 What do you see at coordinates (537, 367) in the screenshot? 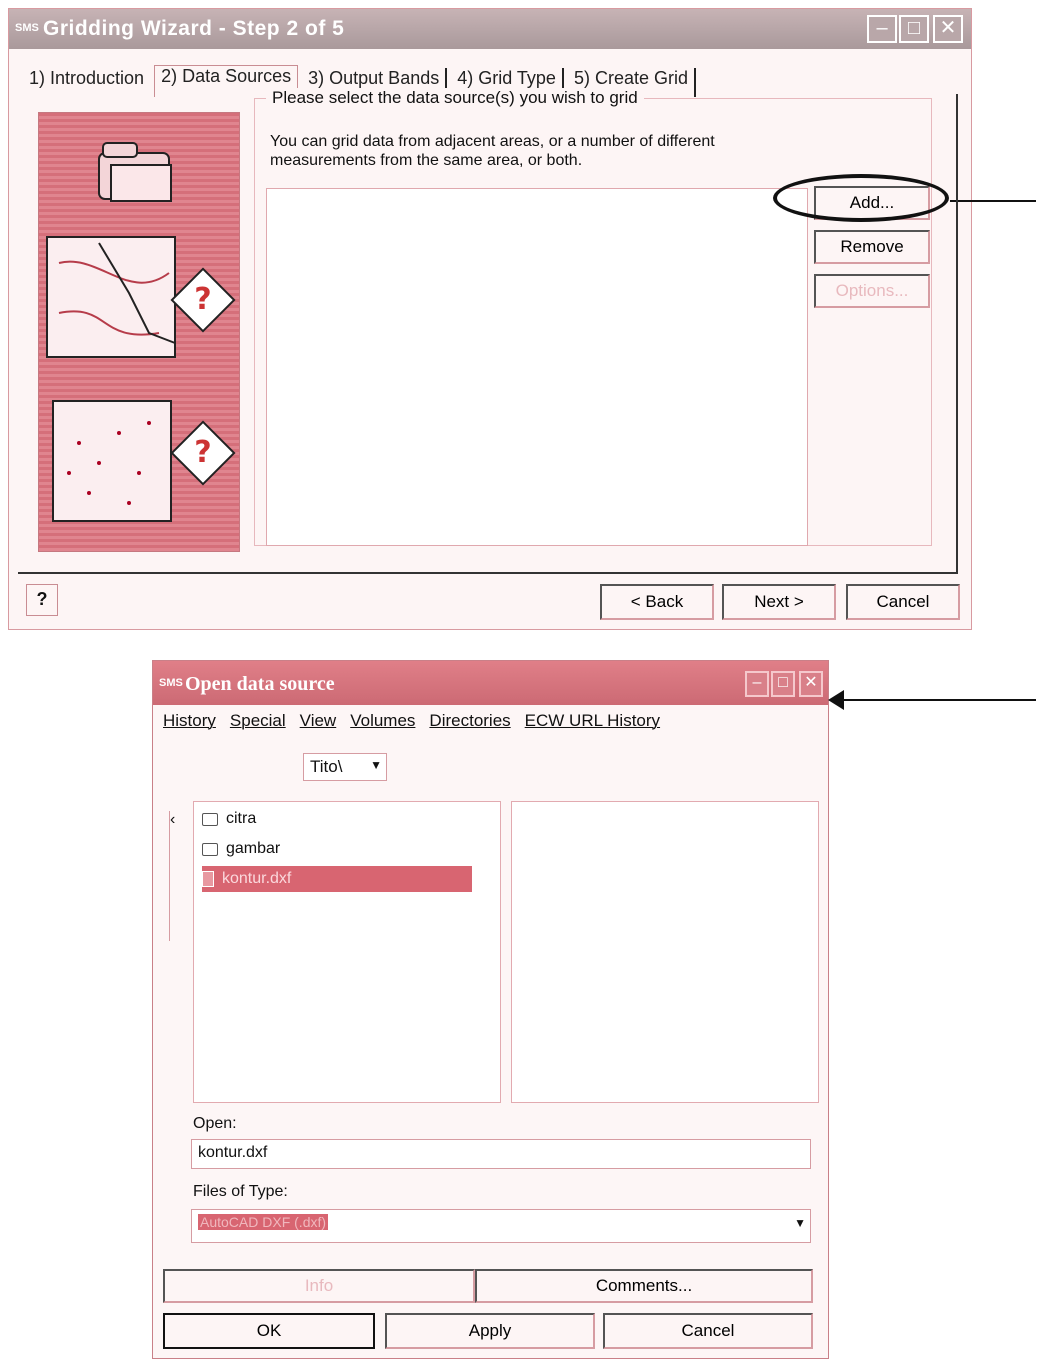
I see `data-source-list` at bounding box center [537, 367].